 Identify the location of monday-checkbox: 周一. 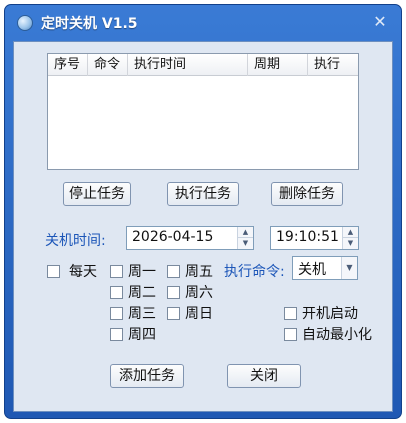
(133, 271).